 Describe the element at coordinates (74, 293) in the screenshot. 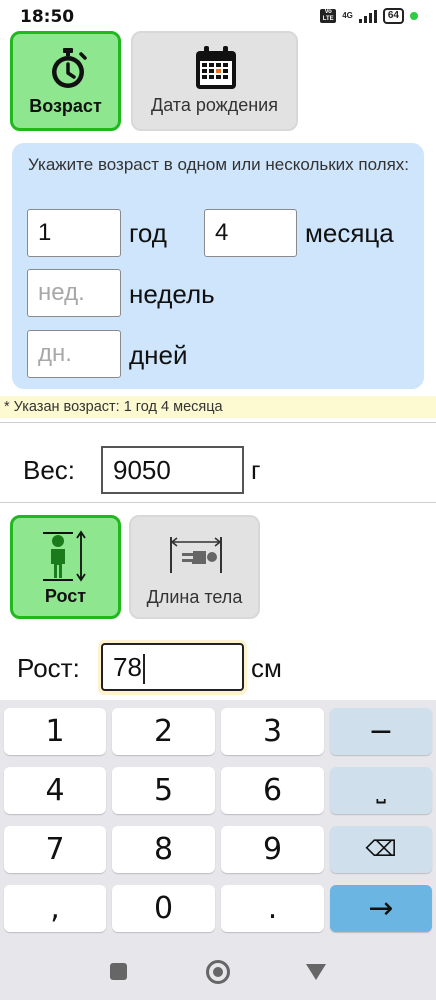

I see `weeks-input: нед.` at that location.